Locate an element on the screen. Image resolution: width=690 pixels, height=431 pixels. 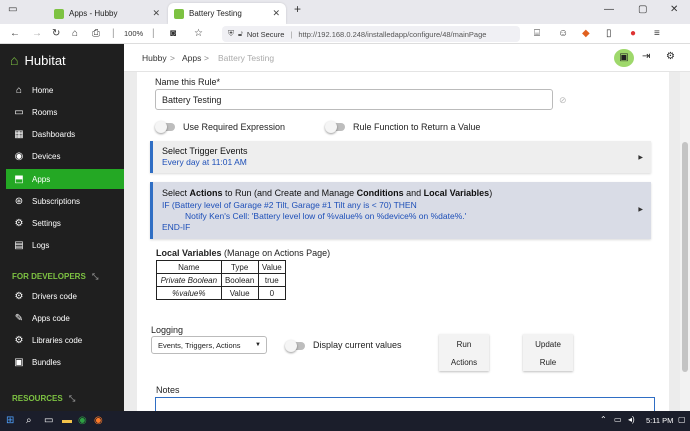
hubitat-logo: ⌂ Hubitat is located at coordinates (38, 60).